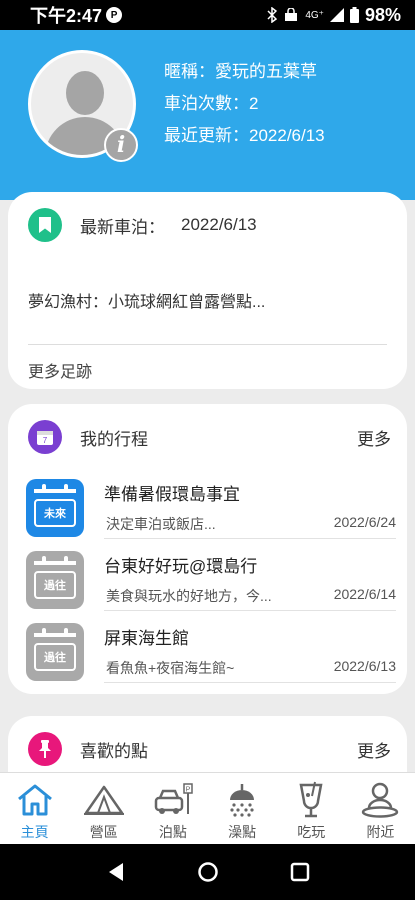 This screenshot has width=415, height=900. What do you see at coordinates (364, 666) in the screenshot?
I see `trip-date: 2022/6/13` at bounding box center [364, 666].